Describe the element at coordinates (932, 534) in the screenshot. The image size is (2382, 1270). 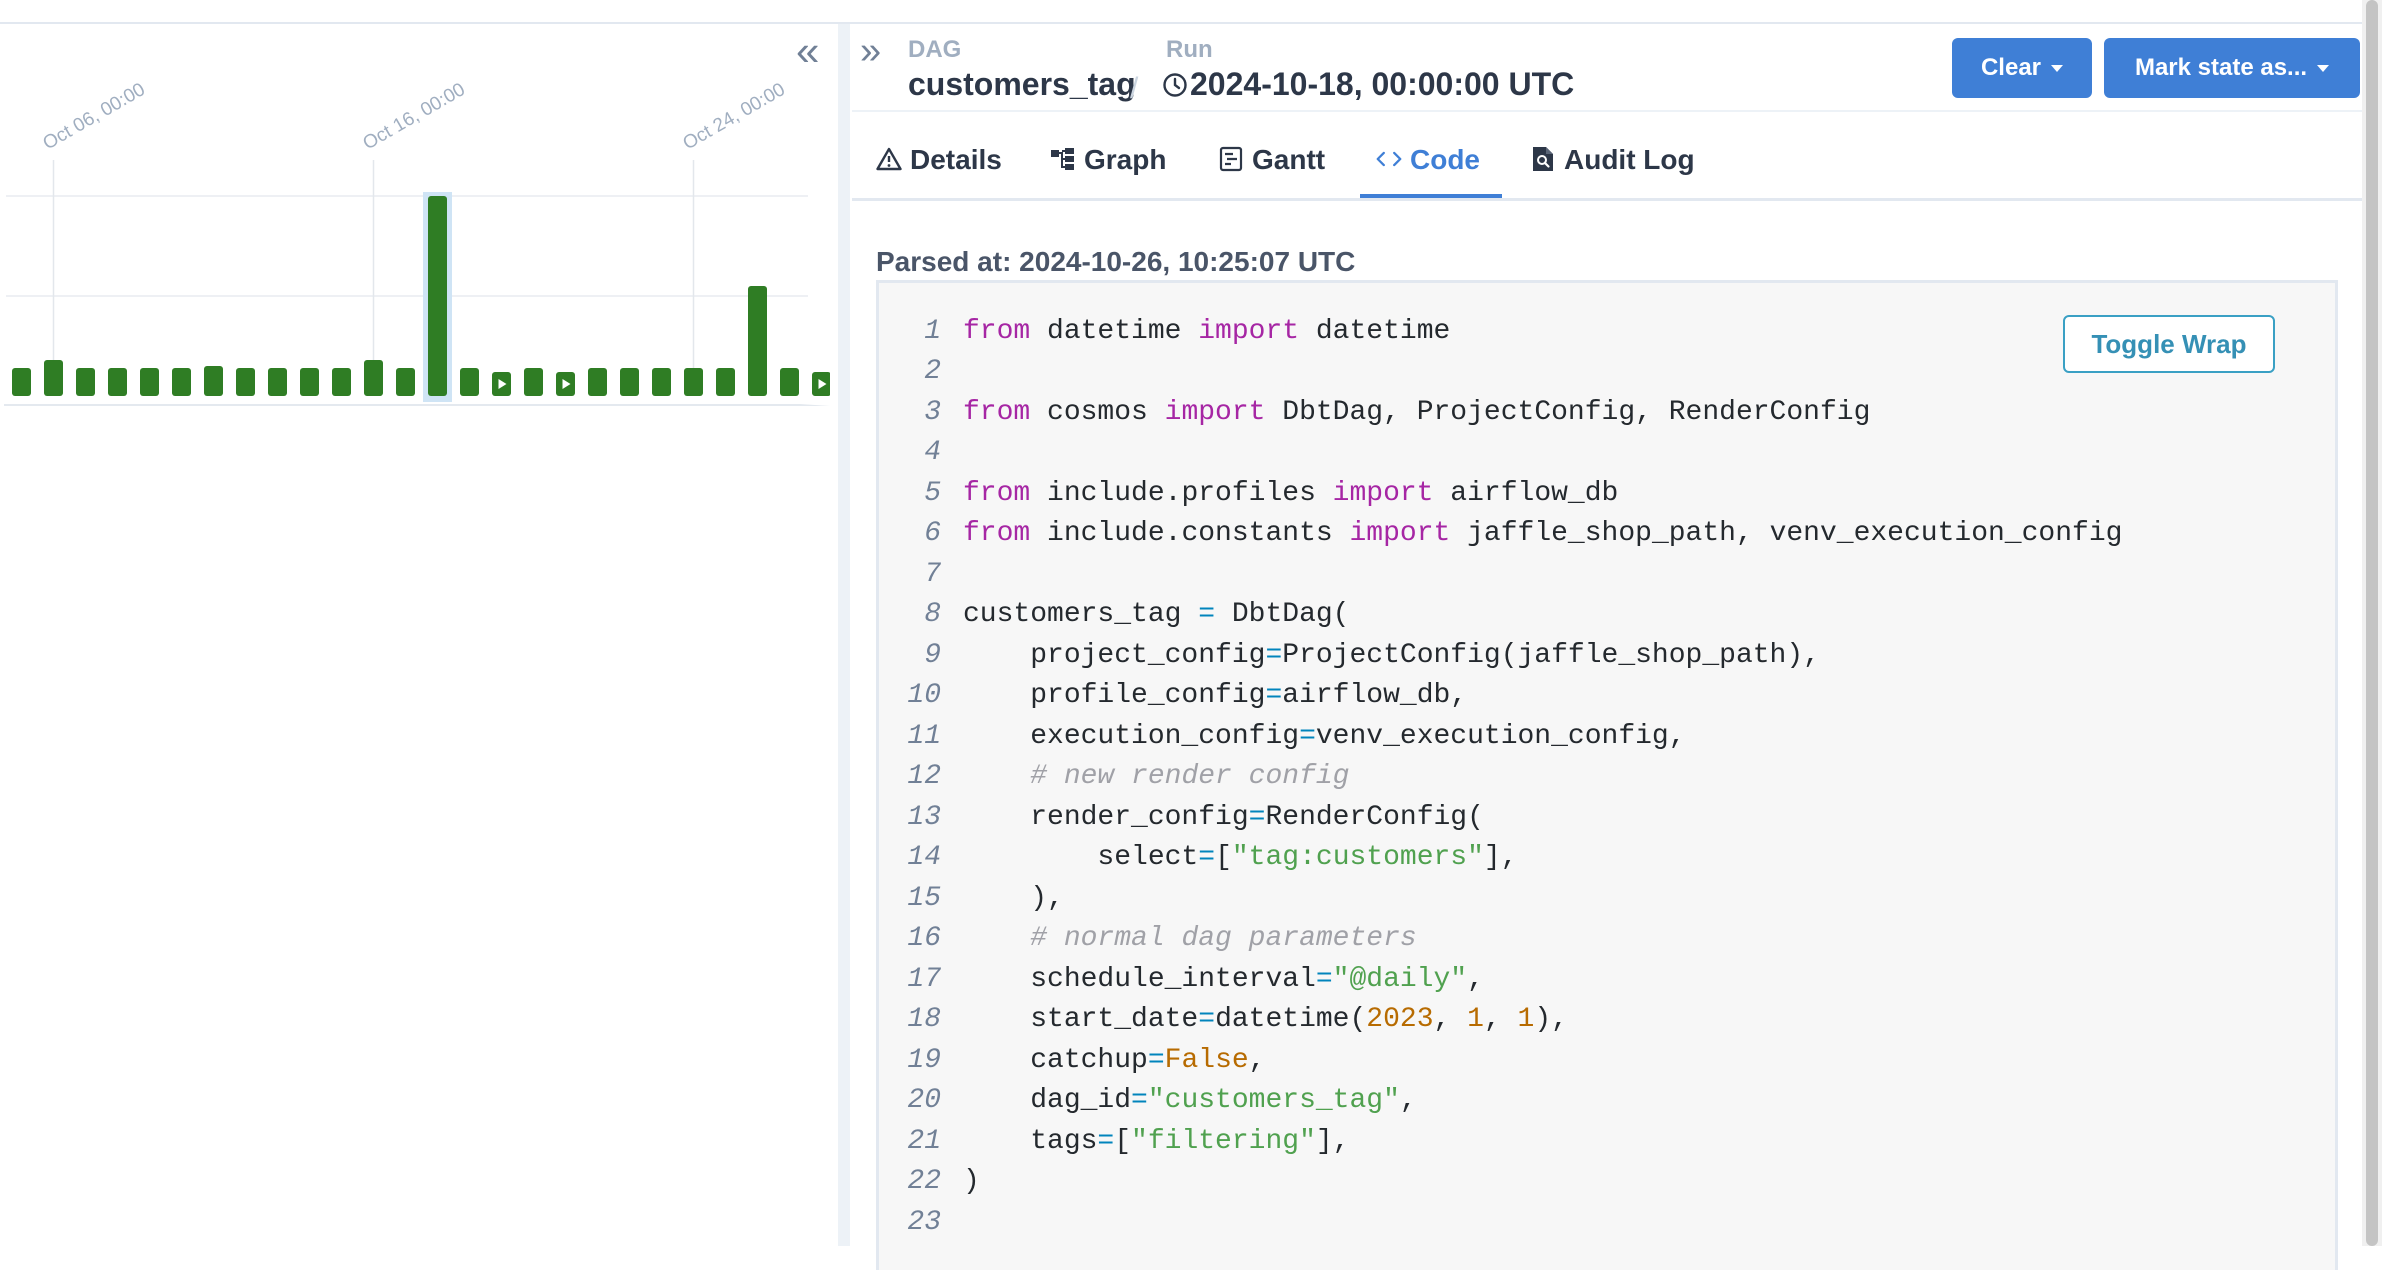
I see `line-number: 6` at that location.